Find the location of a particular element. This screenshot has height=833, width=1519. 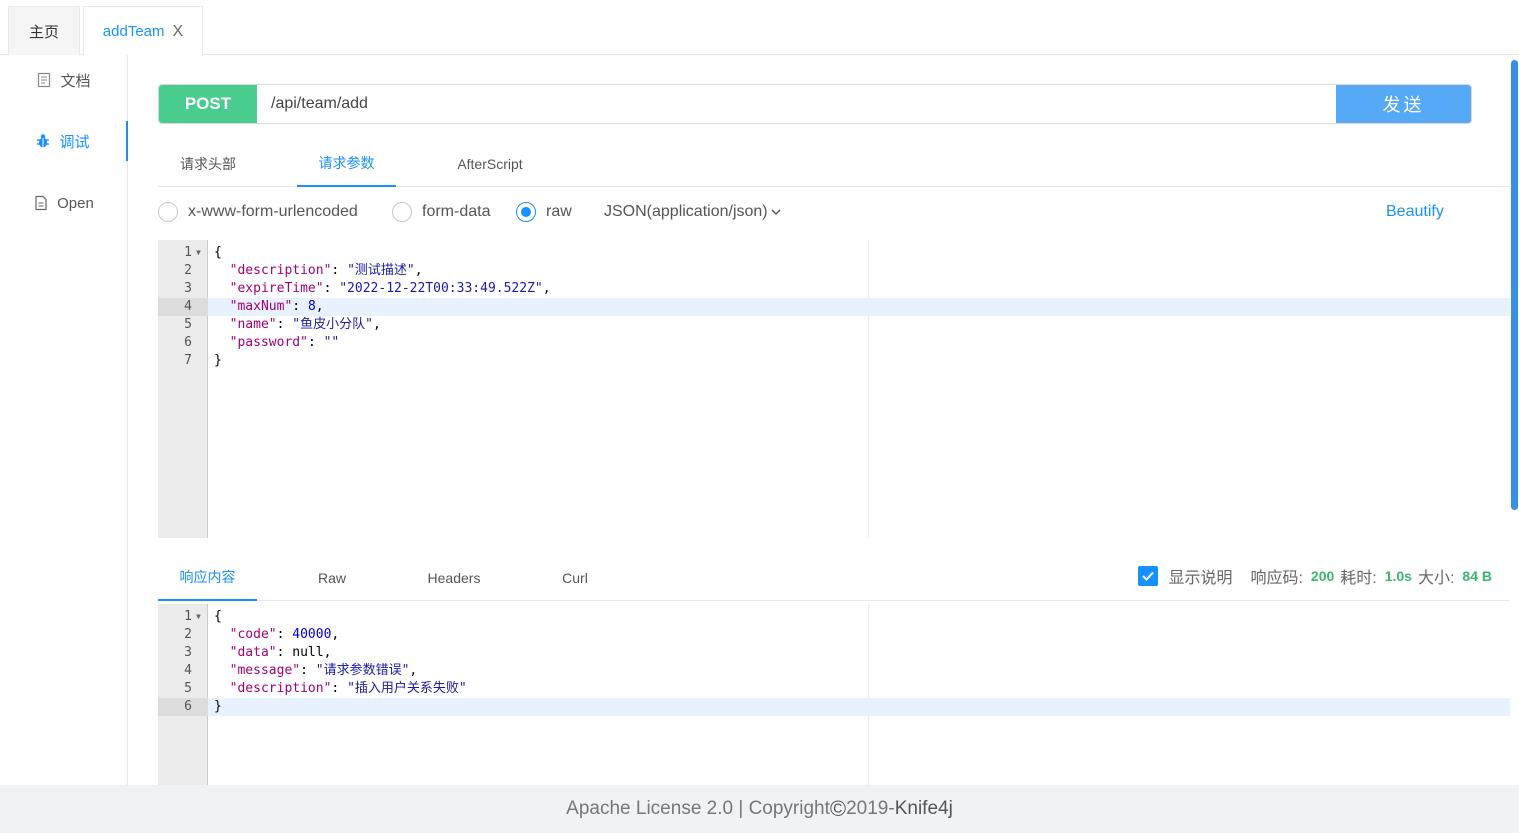

tab-home: 主页 is located at coordinates (44, 30).